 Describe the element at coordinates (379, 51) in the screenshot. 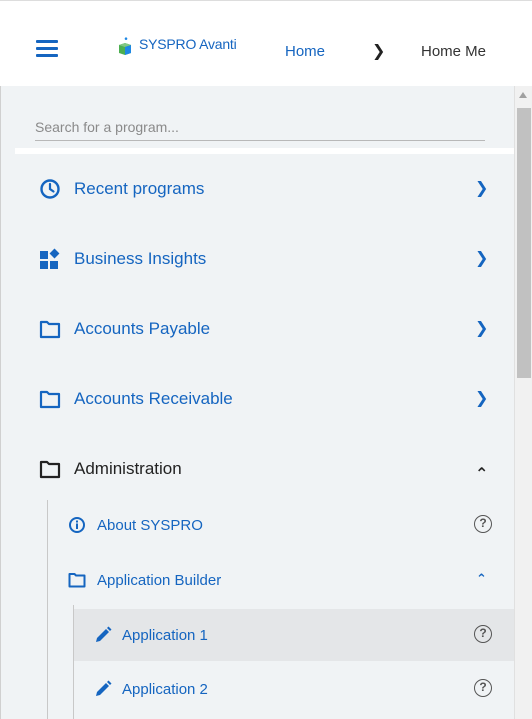

I see `breadcrumb-chevron-icon: ❯` at that location.